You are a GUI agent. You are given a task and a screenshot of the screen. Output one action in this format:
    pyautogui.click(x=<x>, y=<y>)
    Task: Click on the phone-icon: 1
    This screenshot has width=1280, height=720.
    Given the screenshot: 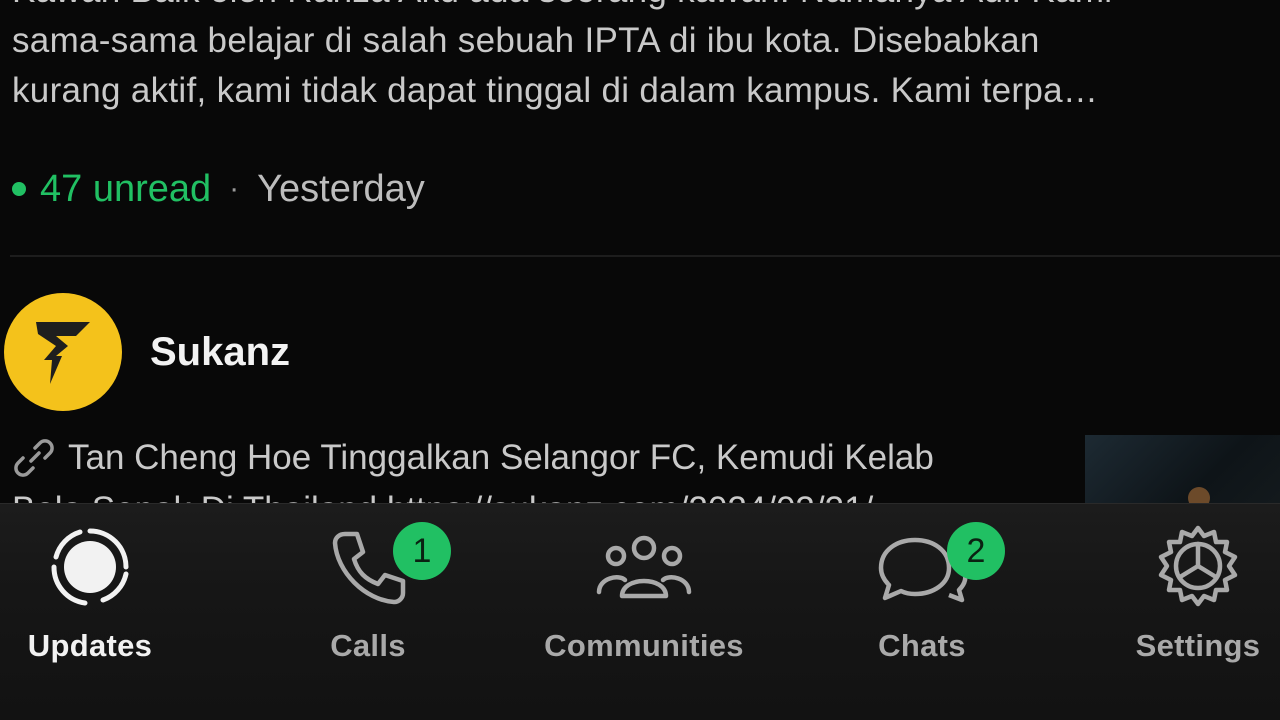 What is the action you would take?
    pyautogui.click(x=387, y=567)
    